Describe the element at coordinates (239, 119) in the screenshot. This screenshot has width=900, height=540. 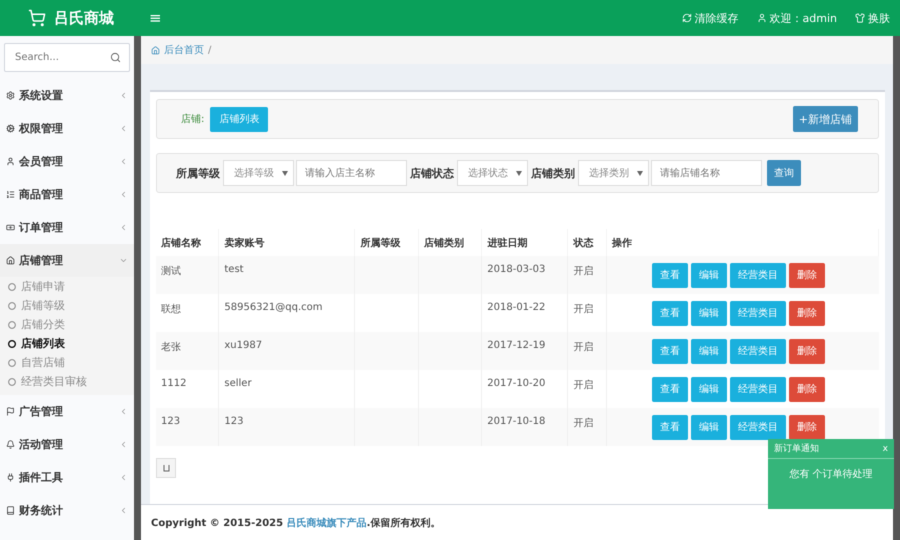
I see `store-list-tab: 店铺列表` at that location.